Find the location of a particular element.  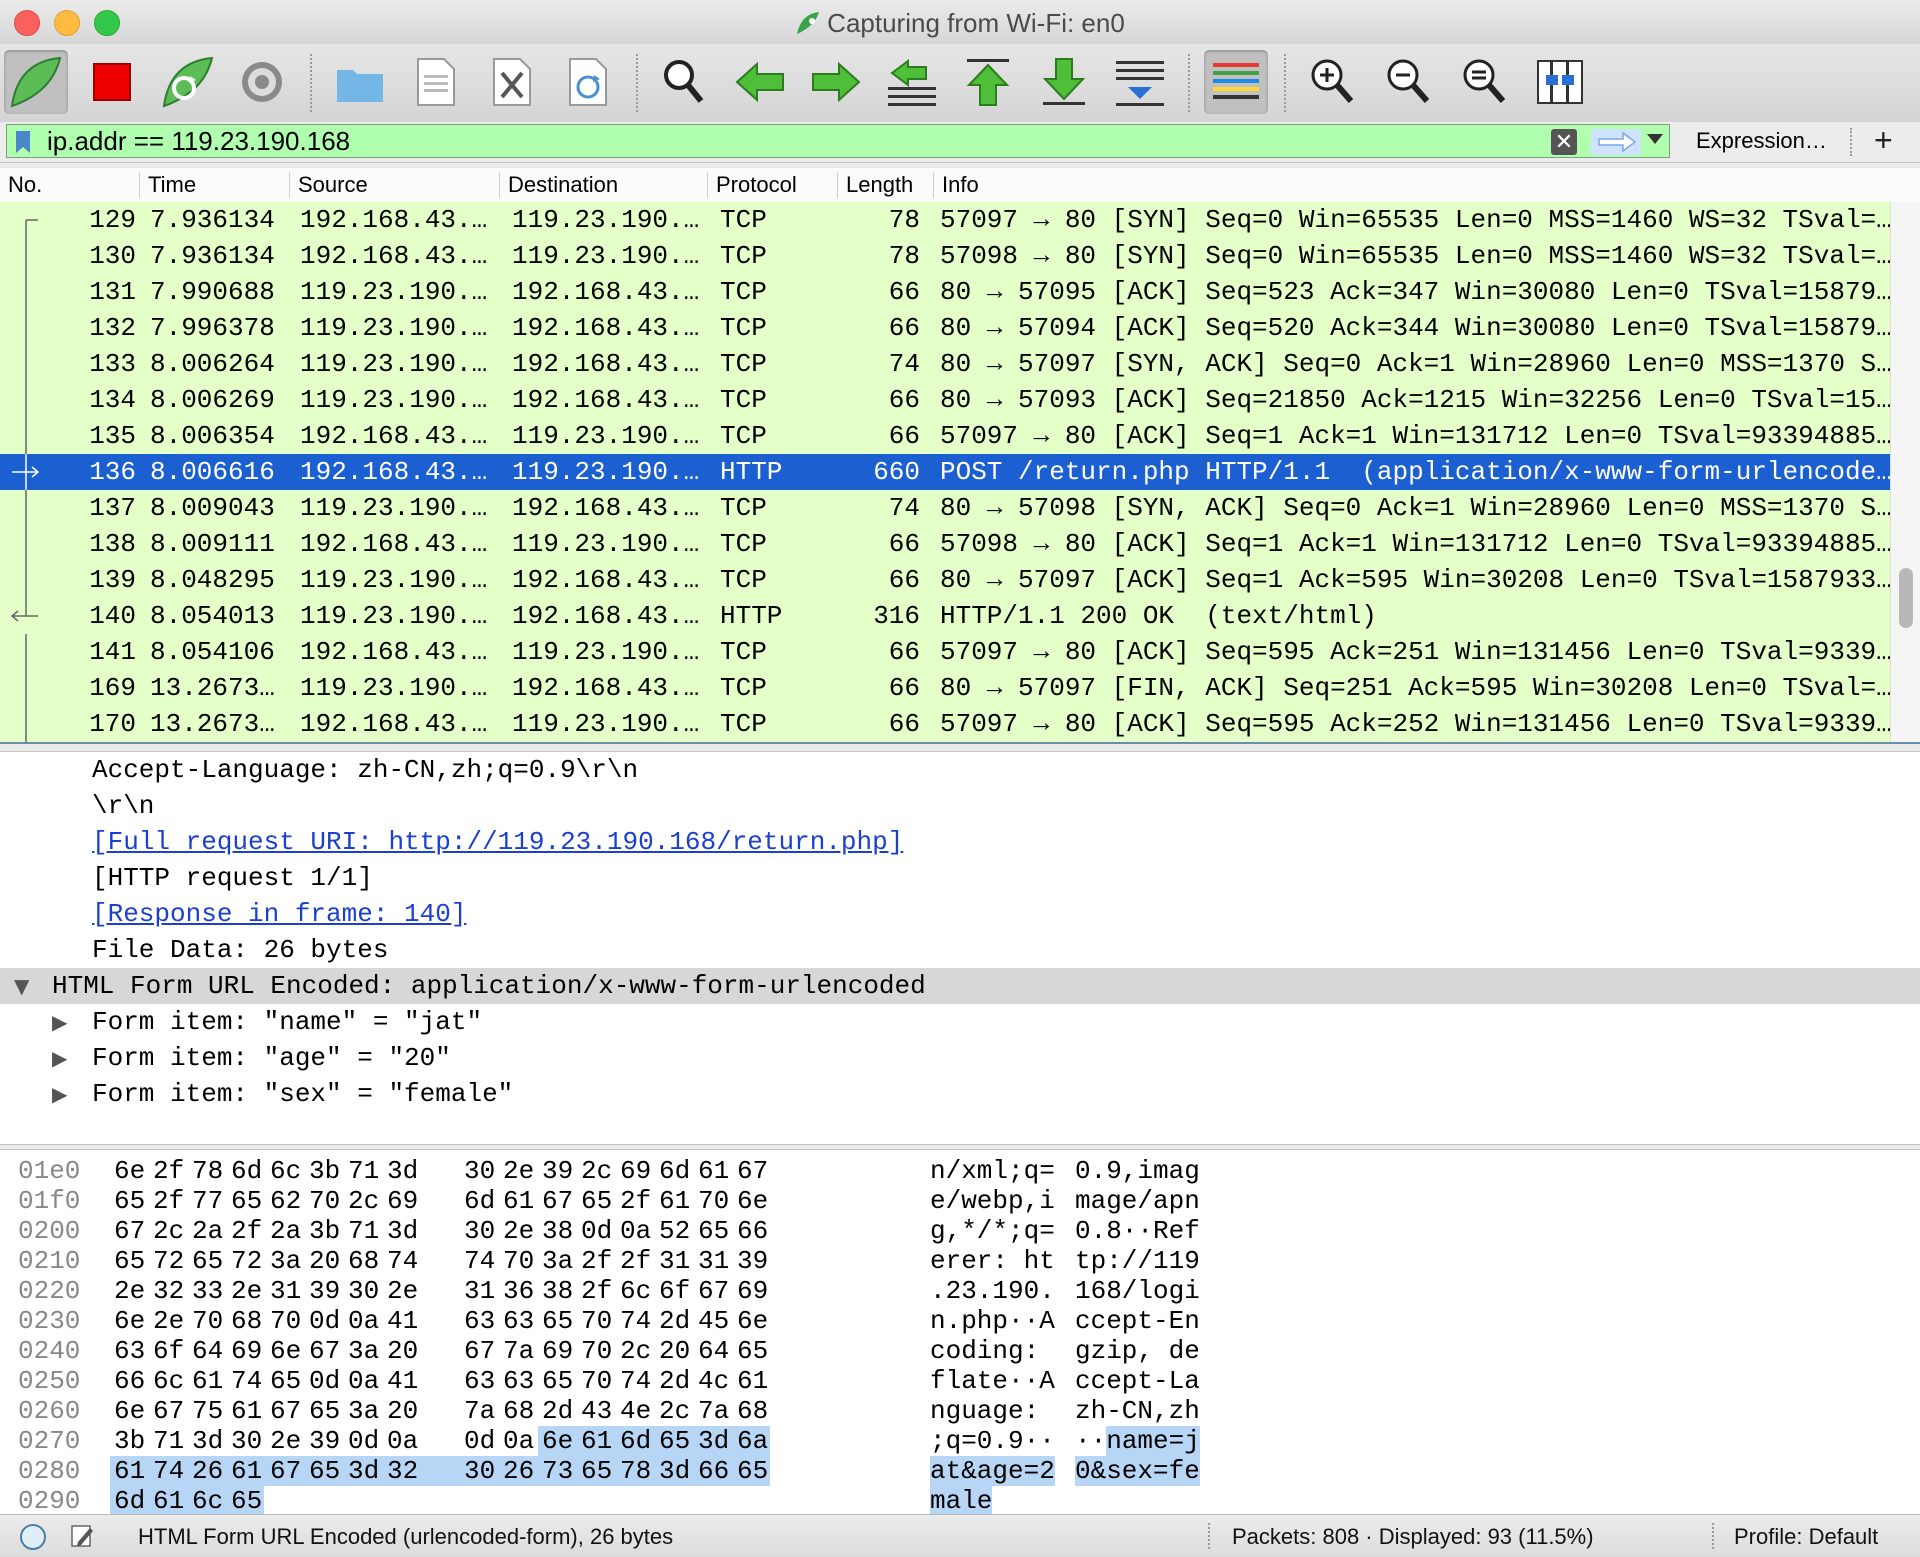

column-header-length: Length is located at coordinates (886, 185).